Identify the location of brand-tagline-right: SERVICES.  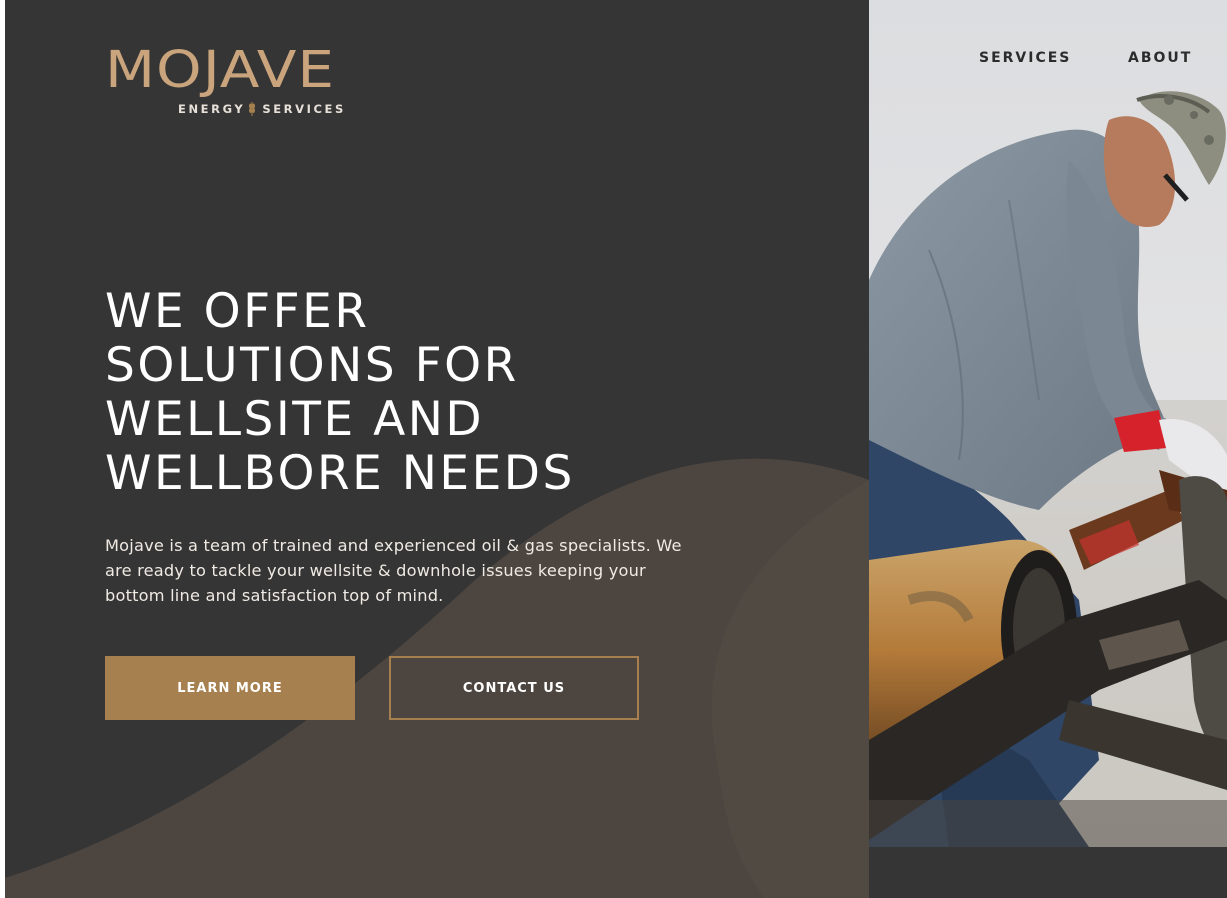
(304, 109).